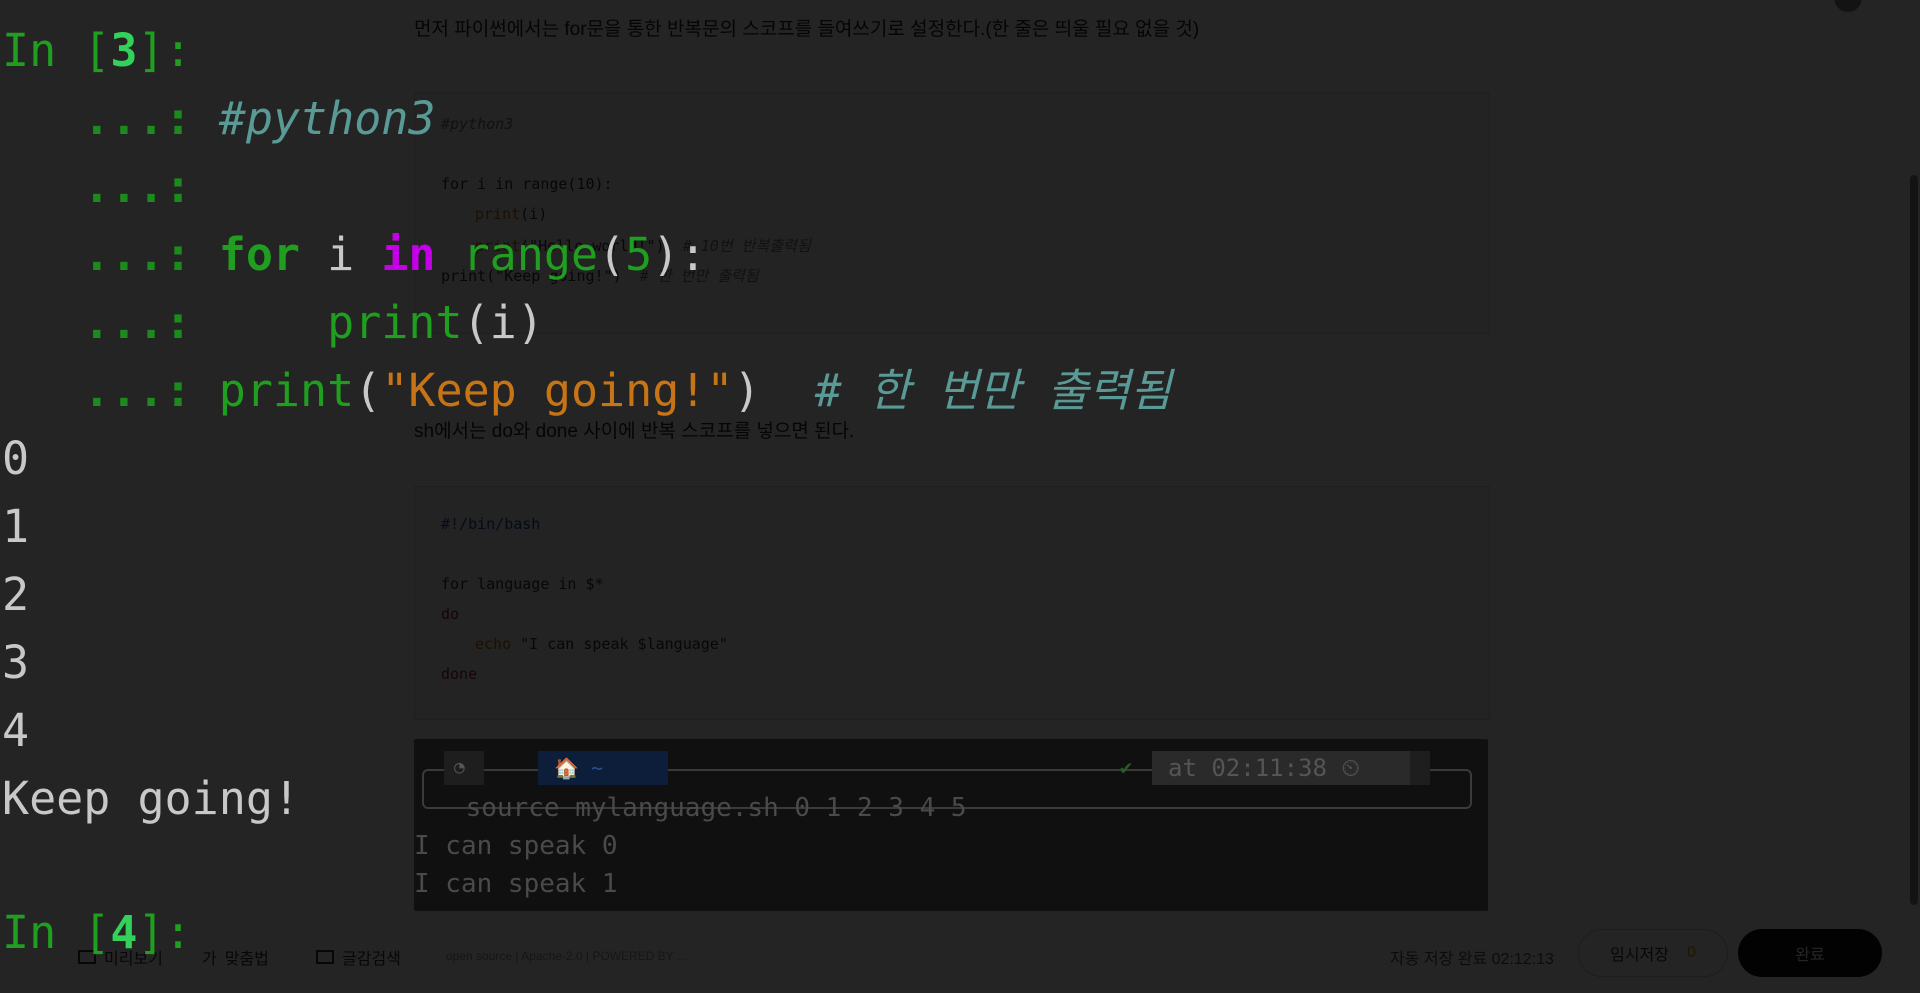 The image size is (1920, 993). Describe the element at coordinates (97, 50) in the screenshot. I see `input-prompt-3: In [3]:` at that location.